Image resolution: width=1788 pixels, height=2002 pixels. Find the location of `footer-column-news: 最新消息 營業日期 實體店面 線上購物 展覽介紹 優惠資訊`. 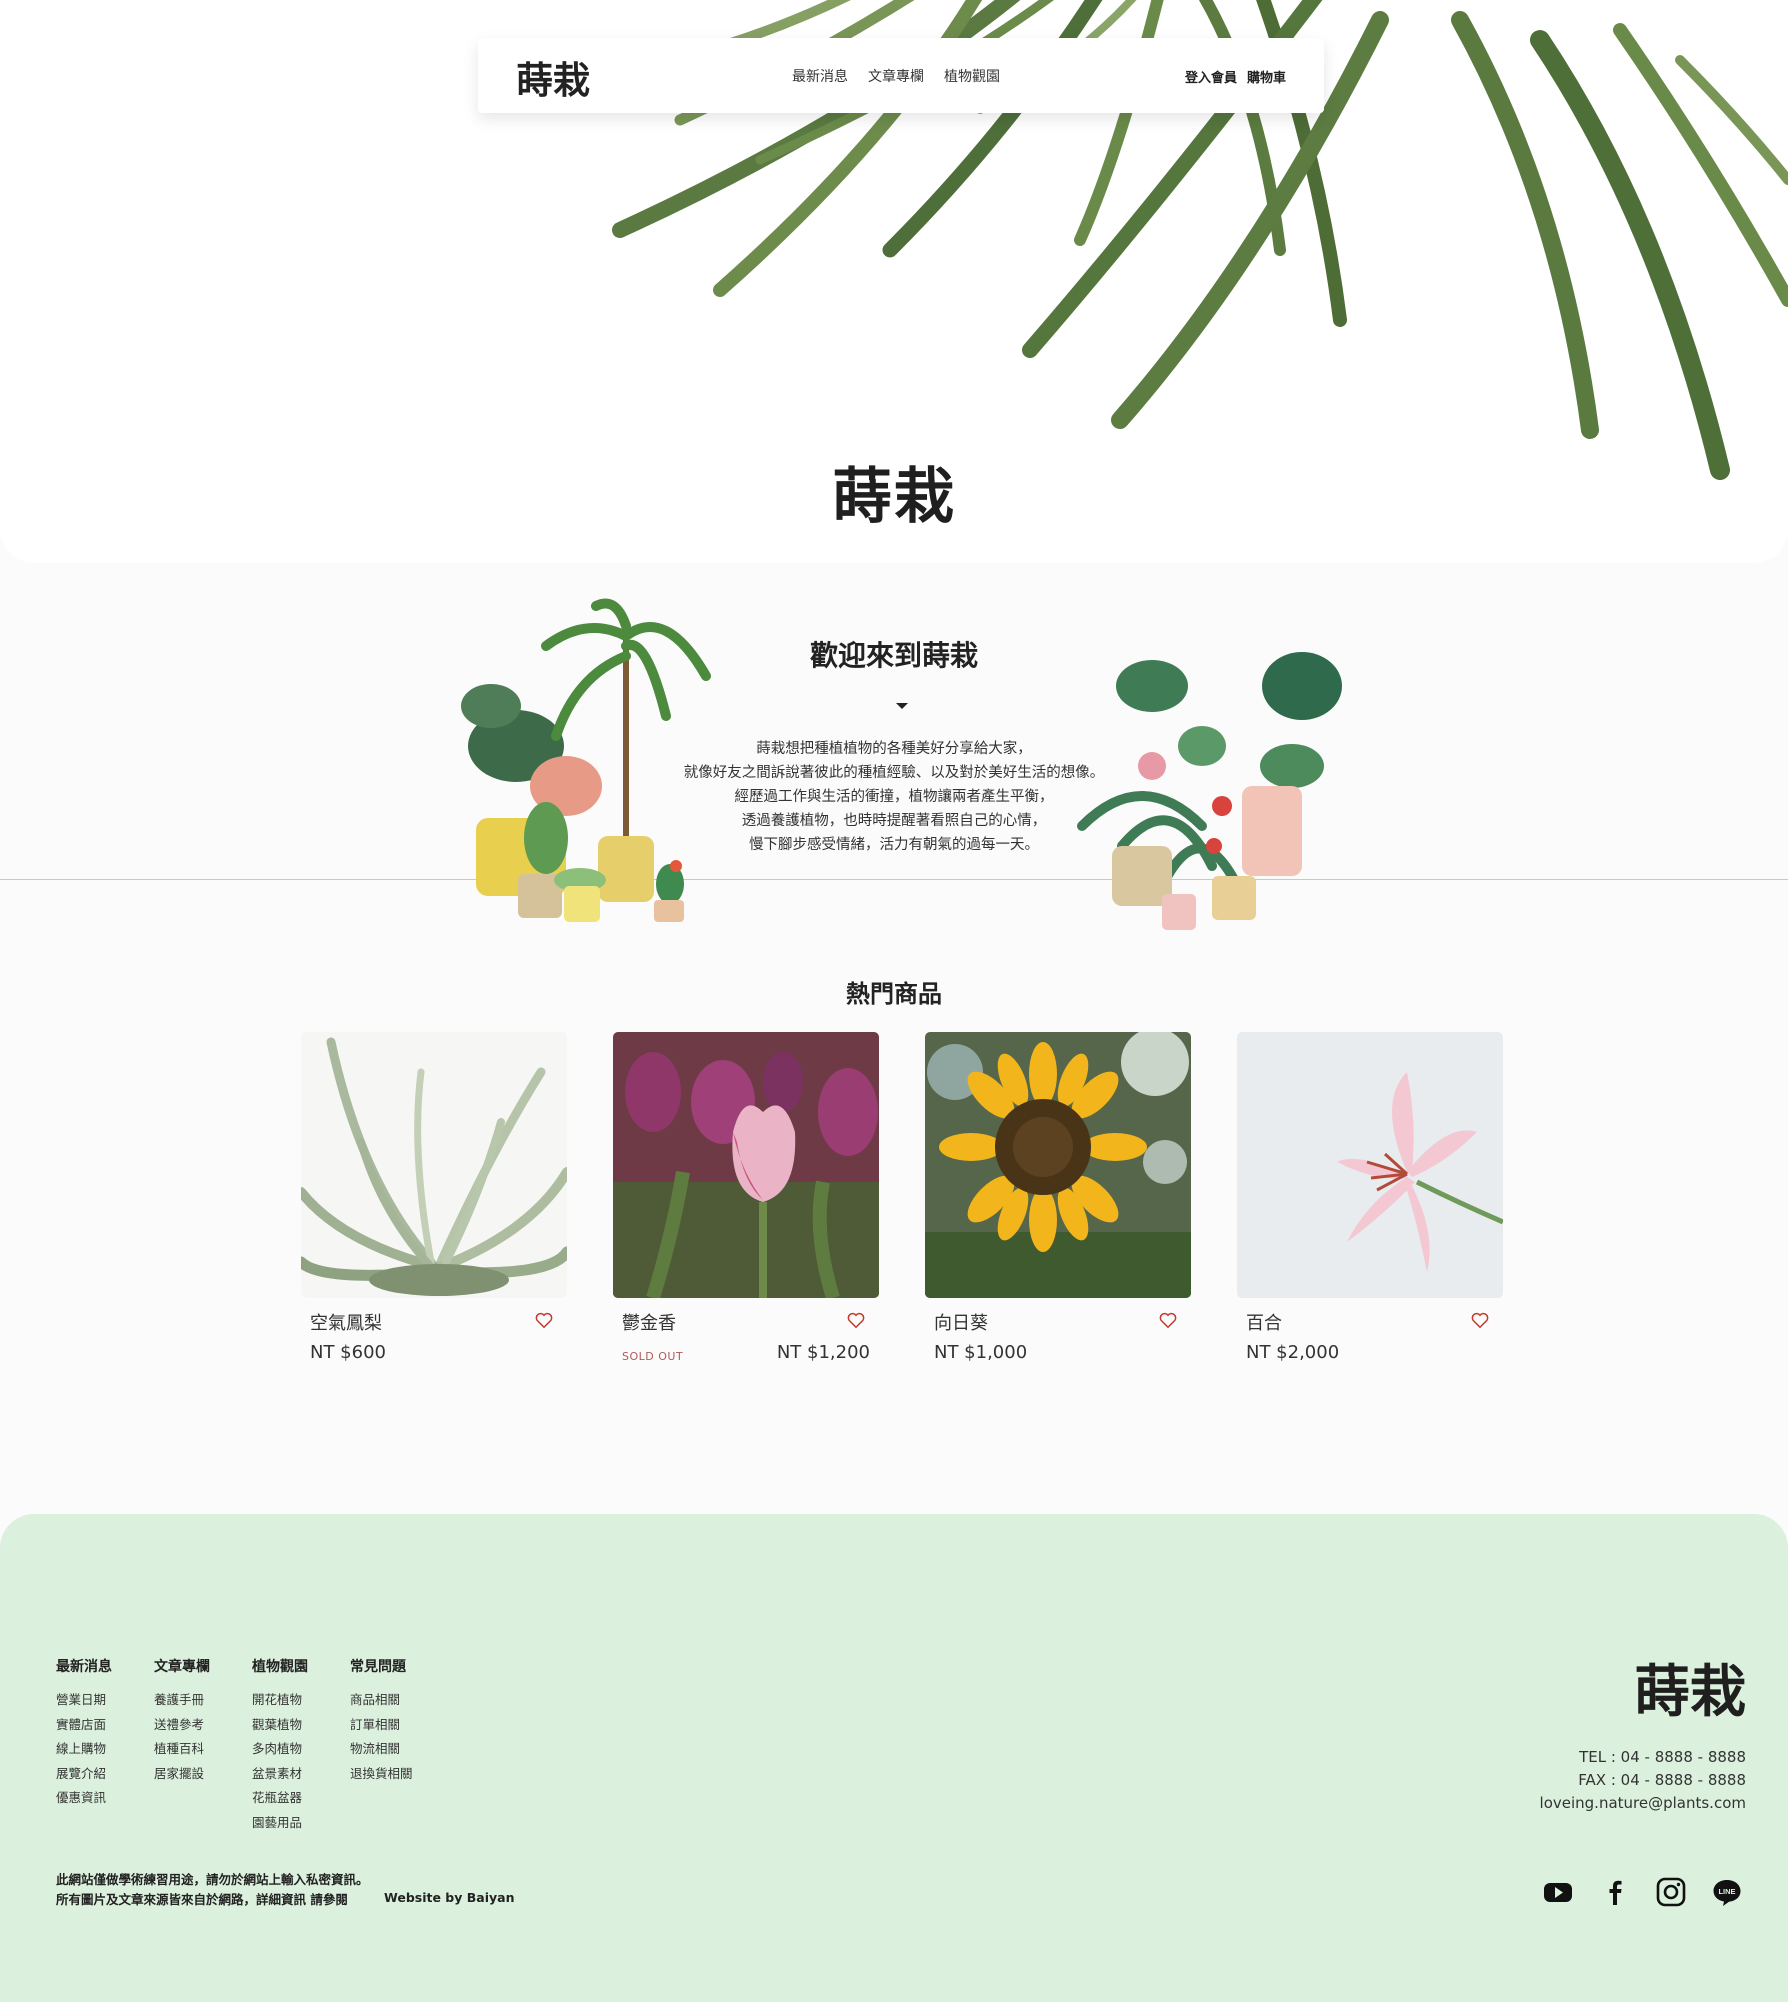

footer-column-news: 最新消息 營業日期 實體店面 線上購物 展覽介紹 優惠資訊 is located at coordinates (84, 1733).